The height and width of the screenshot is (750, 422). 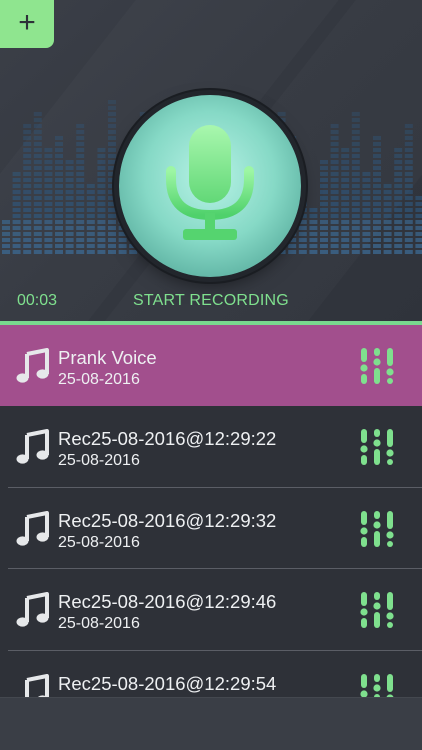 What do you see at coordinates (37, 300) in the screenshot?
I see `recording-timer: 00:03` at bounding box center [37, 300].